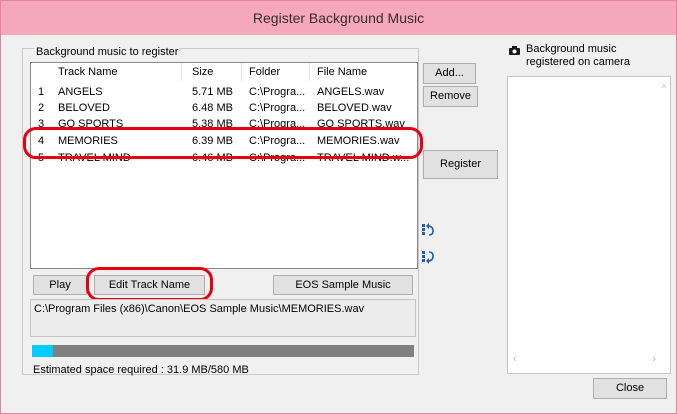 The height and width of the screenshot is (414, 677). I want to click on track-name: BELOVED, so click(84, 108).